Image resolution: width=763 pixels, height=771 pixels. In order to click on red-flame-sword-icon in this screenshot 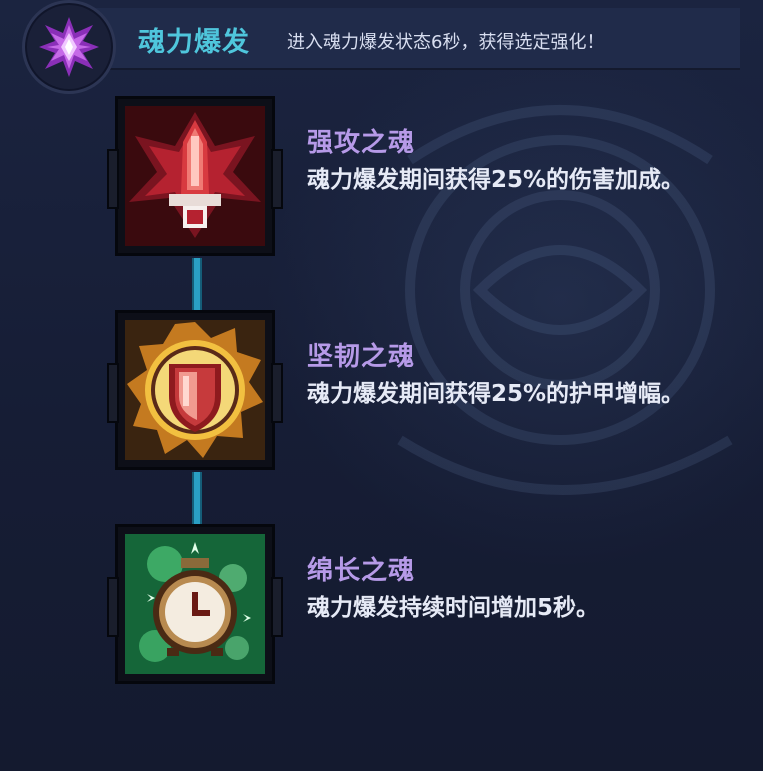, I will do `click(195, 176)`.